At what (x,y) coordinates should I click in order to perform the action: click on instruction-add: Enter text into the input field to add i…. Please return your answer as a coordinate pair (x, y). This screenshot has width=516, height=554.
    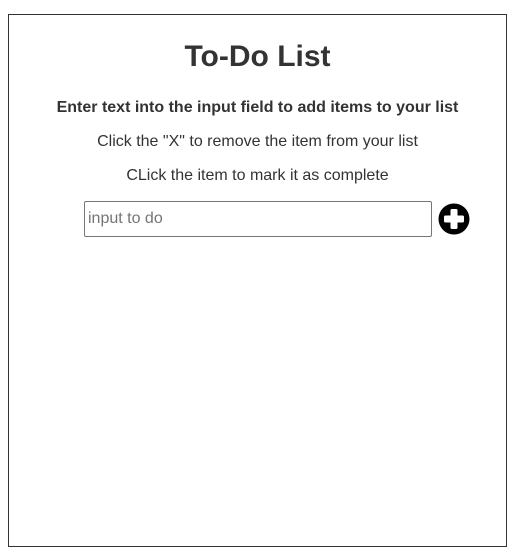
    Looking at the image, I should click on (257, 107).